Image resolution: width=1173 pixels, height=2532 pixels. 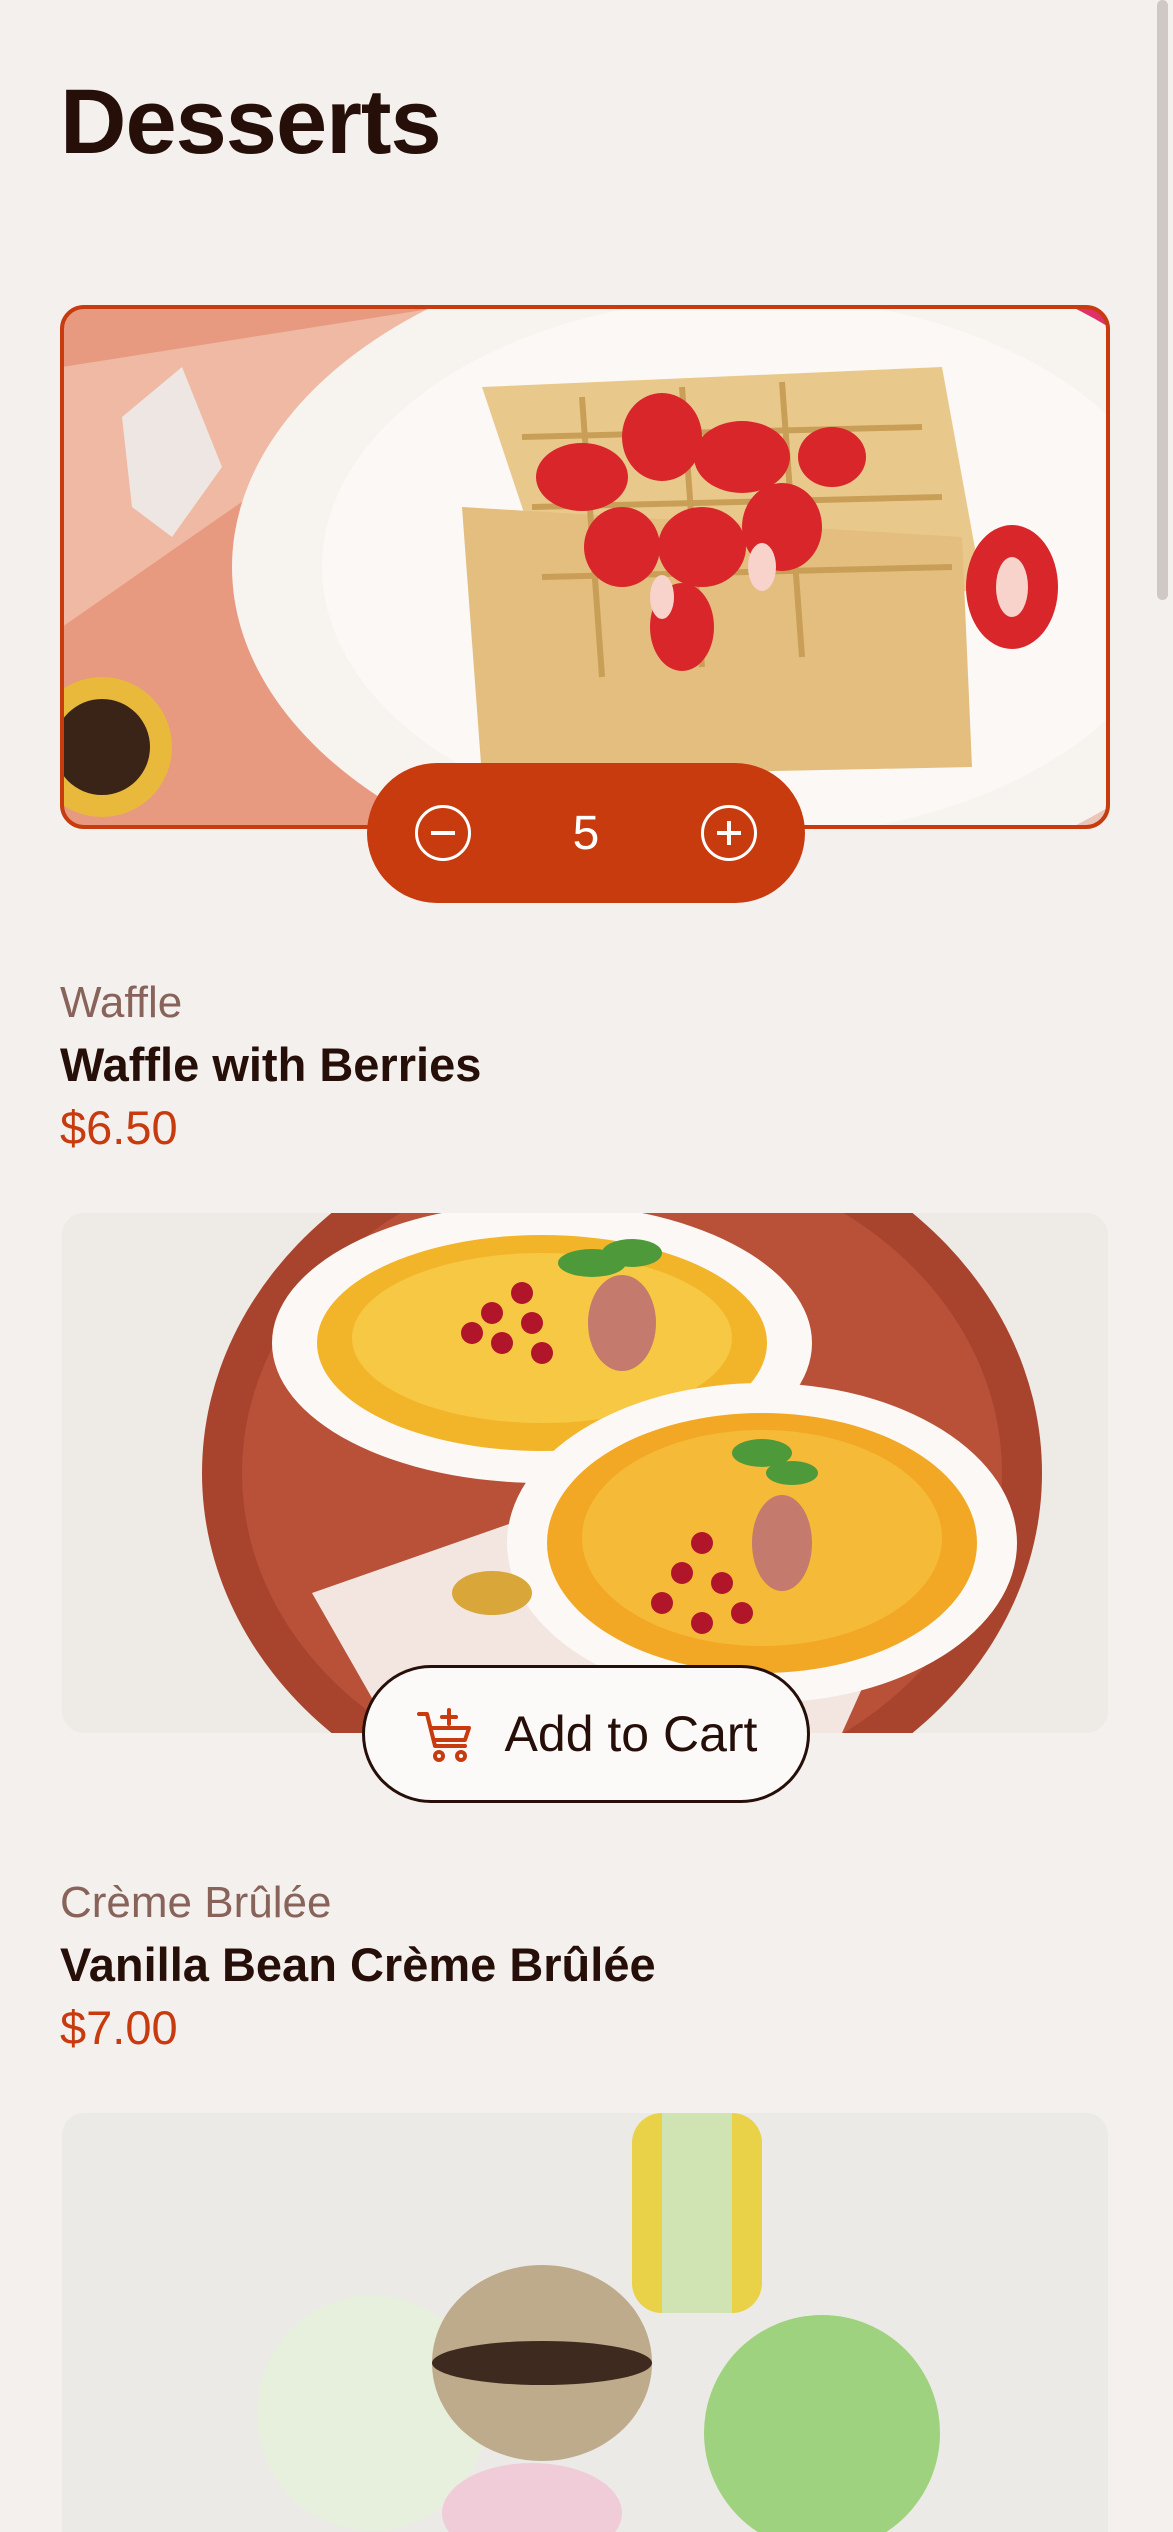 What do you see at coordinates (631, 1734) in the screenshot?
I see `add-to-cart-label: Add to Cart` at bounding box center [631, 1734].